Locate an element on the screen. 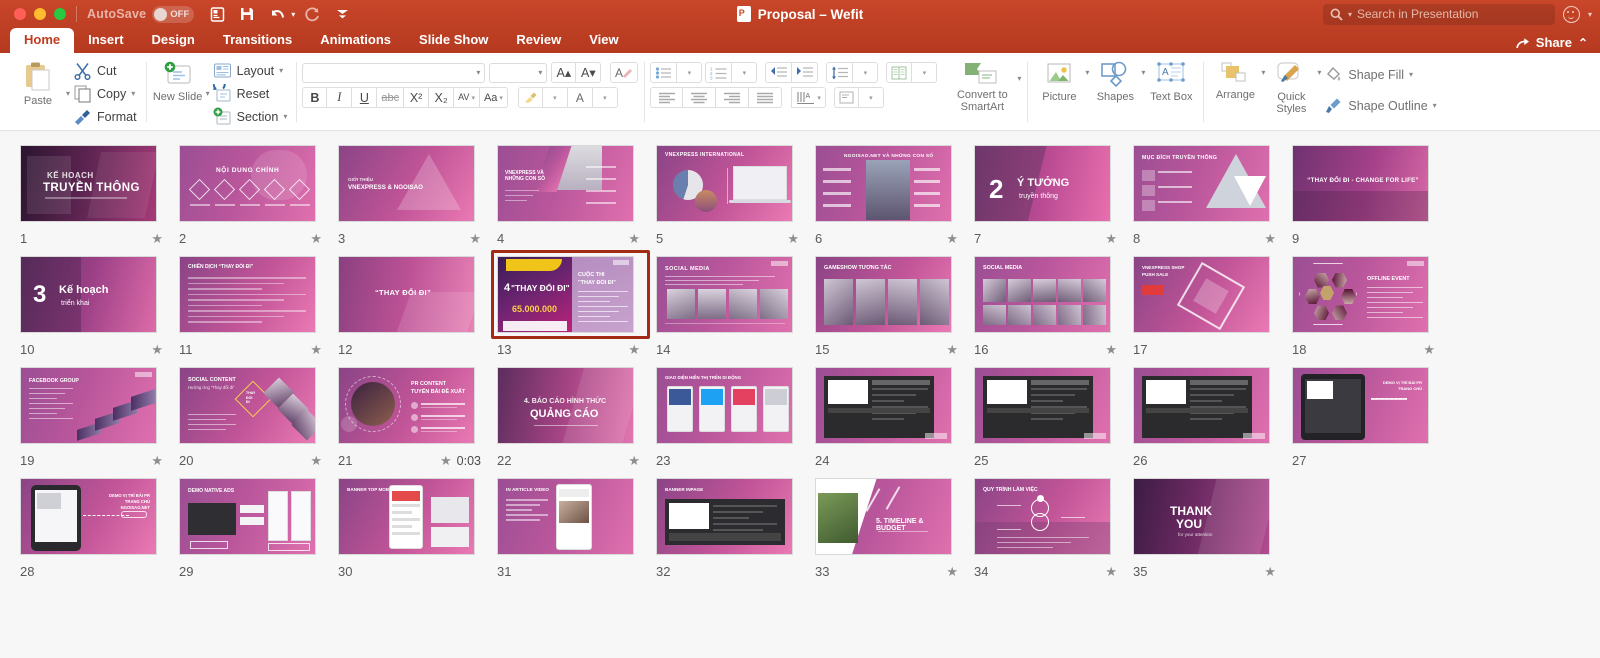 This screenshot has height=658, width=1600. slide-cell: MỤC ĐÍCH TRUYỀN THÔNG 8 ★ is located at coordinates (1206, 193).